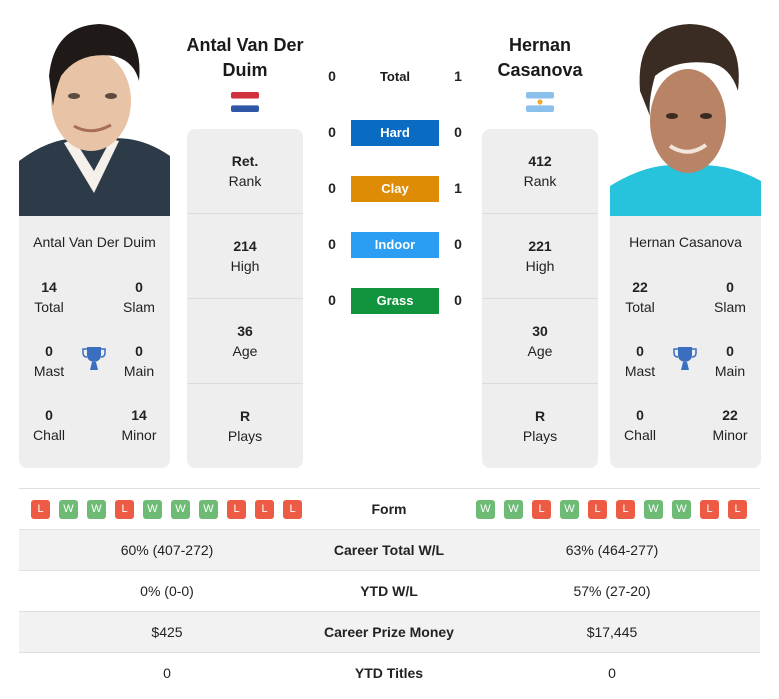 The height and width of the screenshot is (699, 779). I want to click on h2h-row-grass: 0 Grass 0, so click(395, 301).